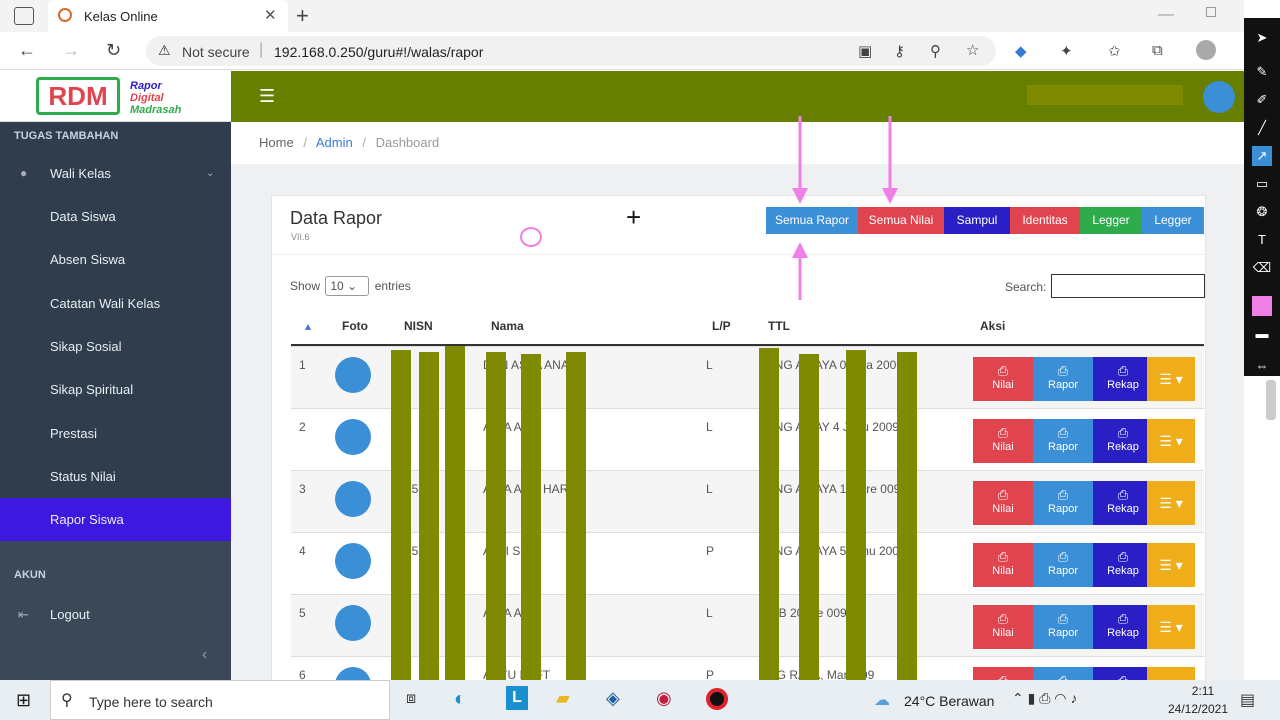 This screenshot has width=1280, height=720. Describe the element at coordinates (1262, 212) in the screenshot. I see `stamp-tool-icon: ❂` at that location.